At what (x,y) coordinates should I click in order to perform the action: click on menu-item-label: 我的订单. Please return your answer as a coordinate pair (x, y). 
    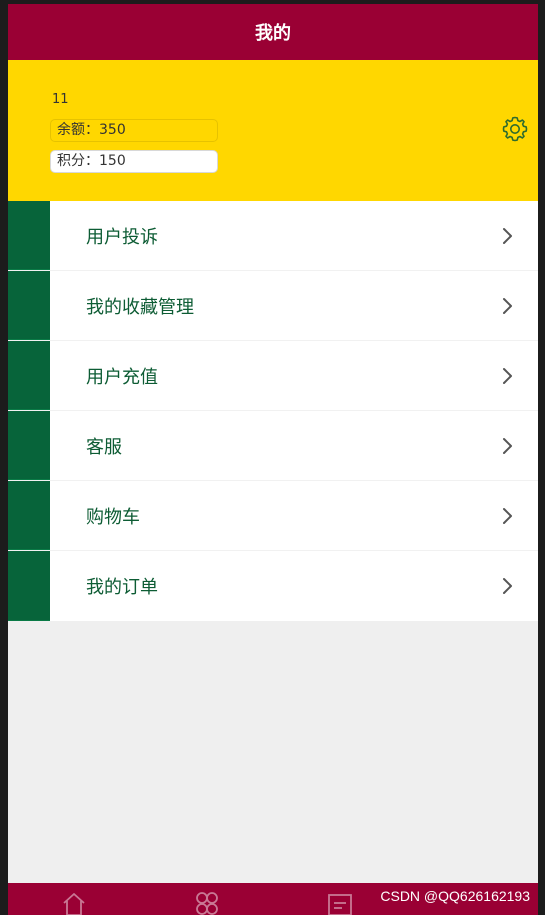
    Looking at the image, I should click on (122, 587).